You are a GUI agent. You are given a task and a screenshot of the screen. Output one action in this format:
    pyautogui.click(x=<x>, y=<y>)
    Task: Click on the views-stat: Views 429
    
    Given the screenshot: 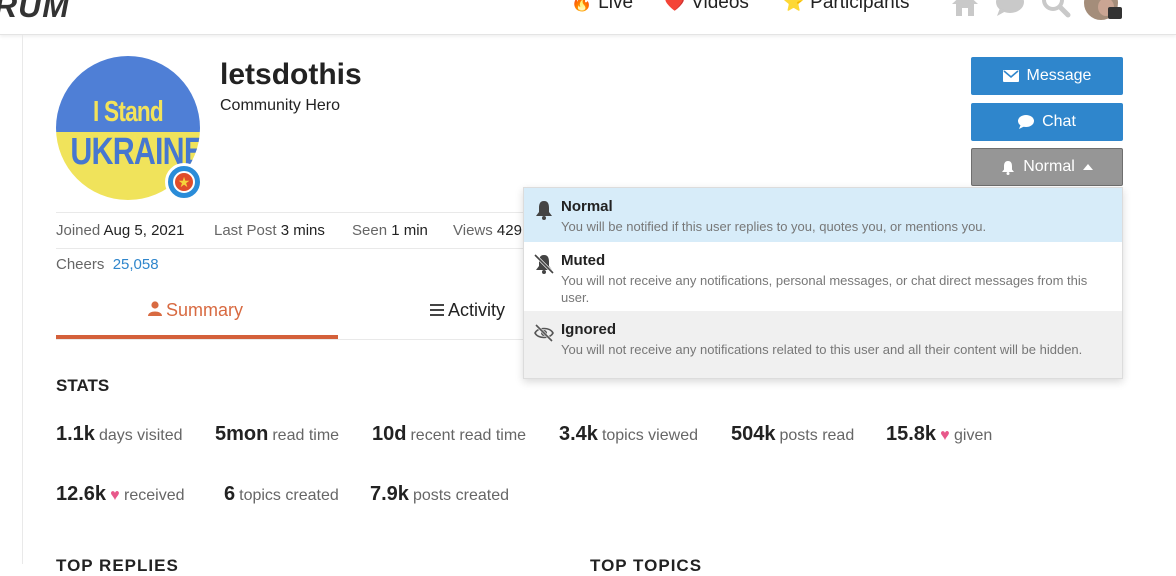 What is the action you would take?
    pyautogui.click(x=487, y=230)
    